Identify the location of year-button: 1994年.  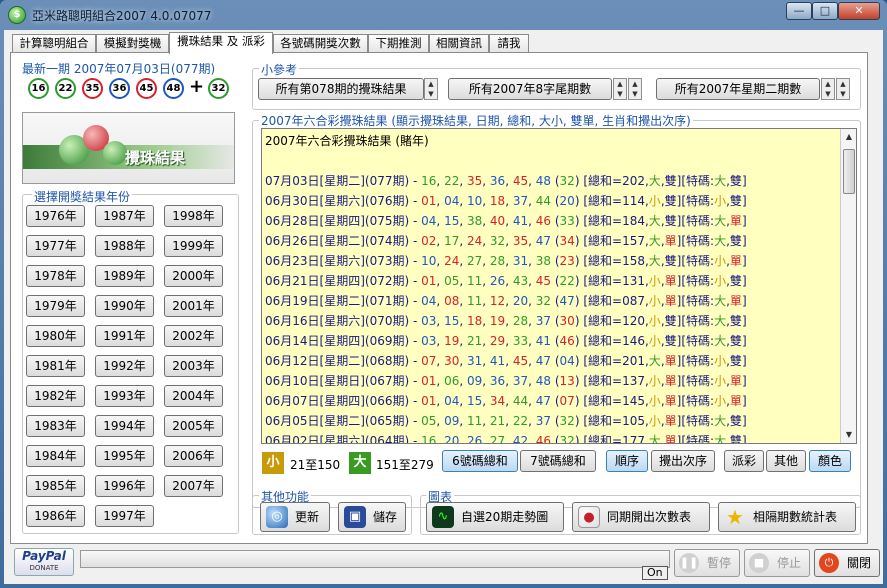
(124, 426).